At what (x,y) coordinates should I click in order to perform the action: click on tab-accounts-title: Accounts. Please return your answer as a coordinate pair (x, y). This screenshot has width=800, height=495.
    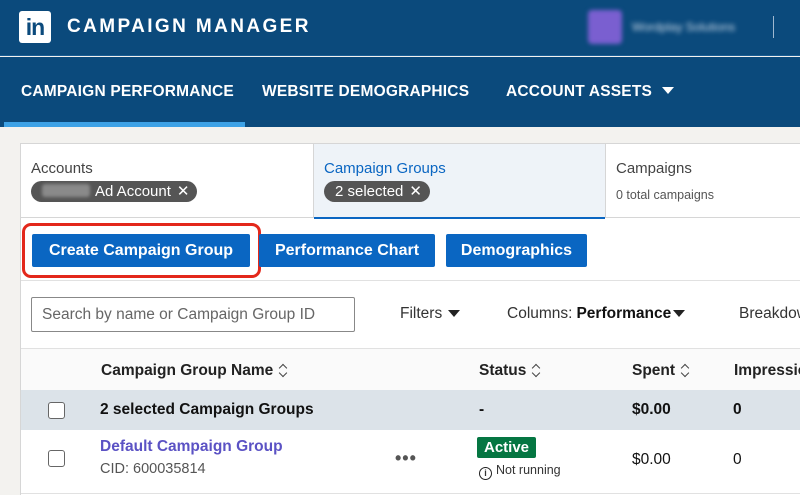
    Looking at the image, I should click on (62, 168).